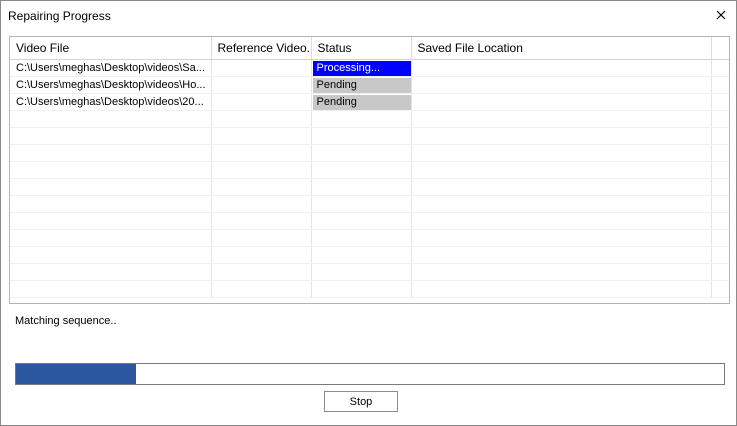 The height and width of the screenshot is (426, 737). What do you see at coordinates (720, 48) in the screenshot?
I see `column-header-filler` at bounding box center [720, 48].